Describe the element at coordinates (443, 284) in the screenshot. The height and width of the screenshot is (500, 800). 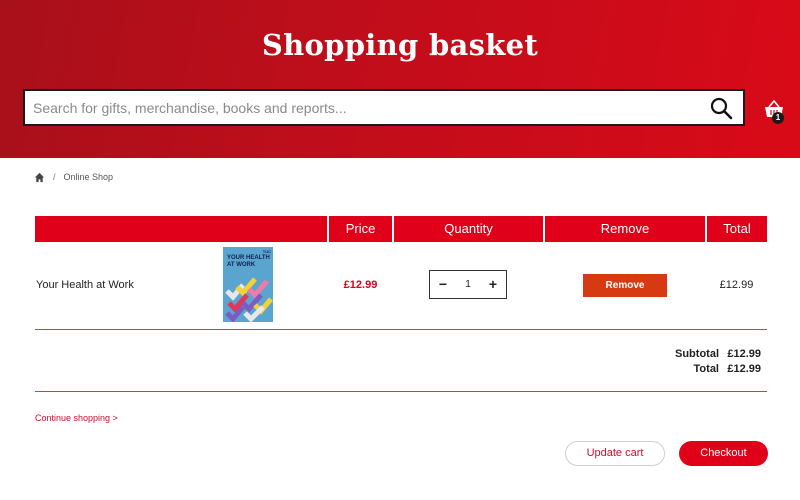
I see `quantity-decrease-button: −` at that location.